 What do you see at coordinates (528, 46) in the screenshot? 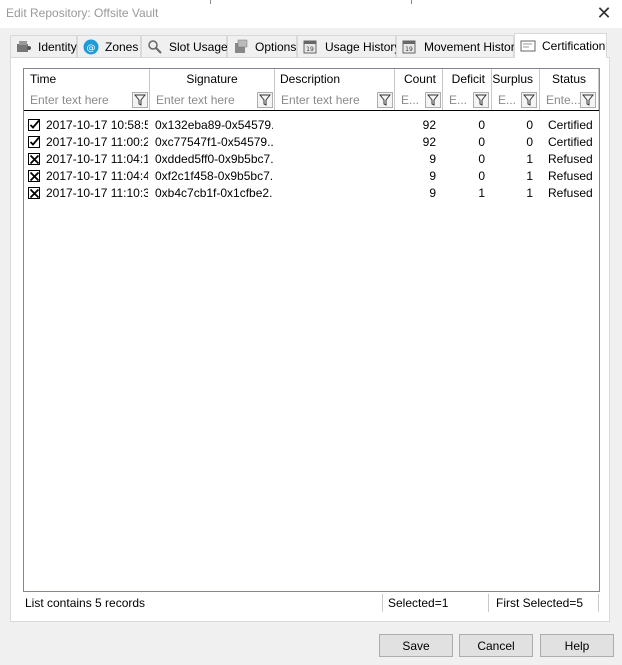
I see `certificate-icon` at bounding box center [528, 46].